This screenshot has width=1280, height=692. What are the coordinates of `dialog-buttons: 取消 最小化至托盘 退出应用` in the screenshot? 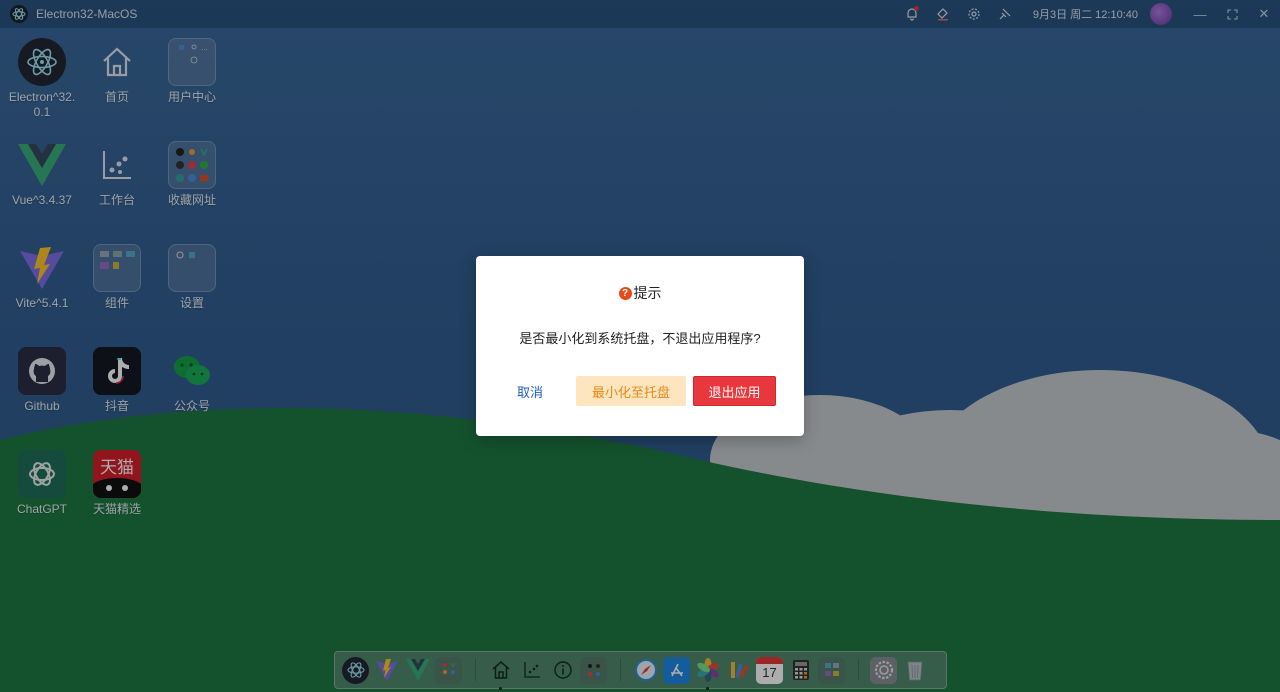 It's located at (640, 391).